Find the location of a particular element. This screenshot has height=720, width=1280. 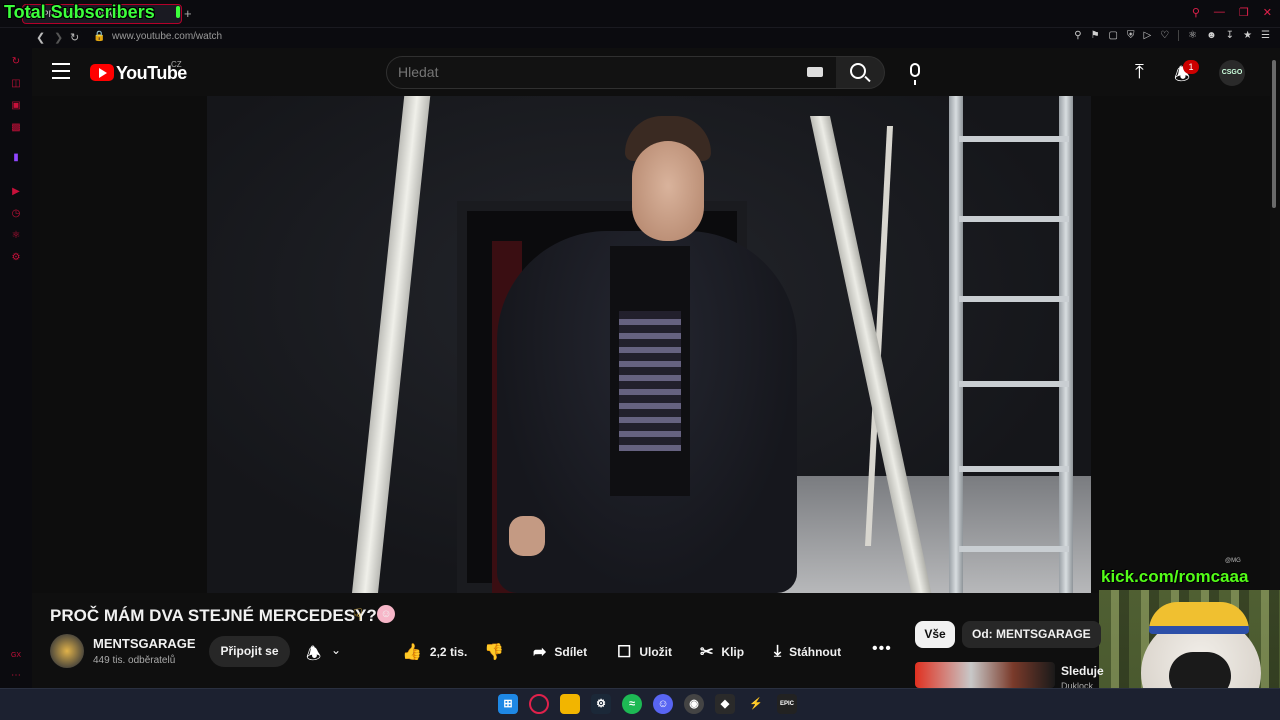

like-button: 👍 2,2 tis. is located at coordinates (434, 652).